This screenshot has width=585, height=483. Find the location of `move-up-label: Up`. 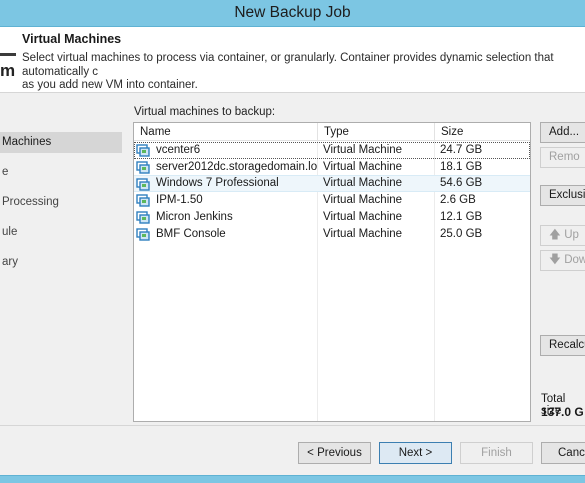

move-up-label: Up is located at coordinates (571, 235).